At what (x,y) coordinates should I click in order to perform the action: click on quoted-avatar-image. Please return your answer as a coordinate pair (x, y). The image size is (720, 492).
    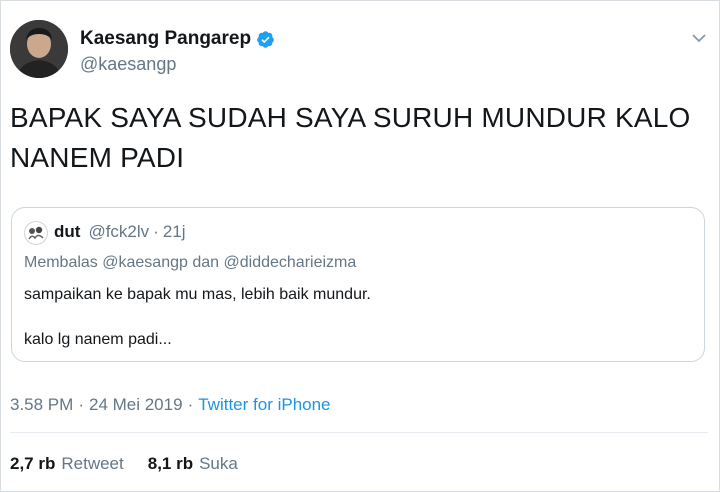
    Looking at the image, I should click on (36, 233).